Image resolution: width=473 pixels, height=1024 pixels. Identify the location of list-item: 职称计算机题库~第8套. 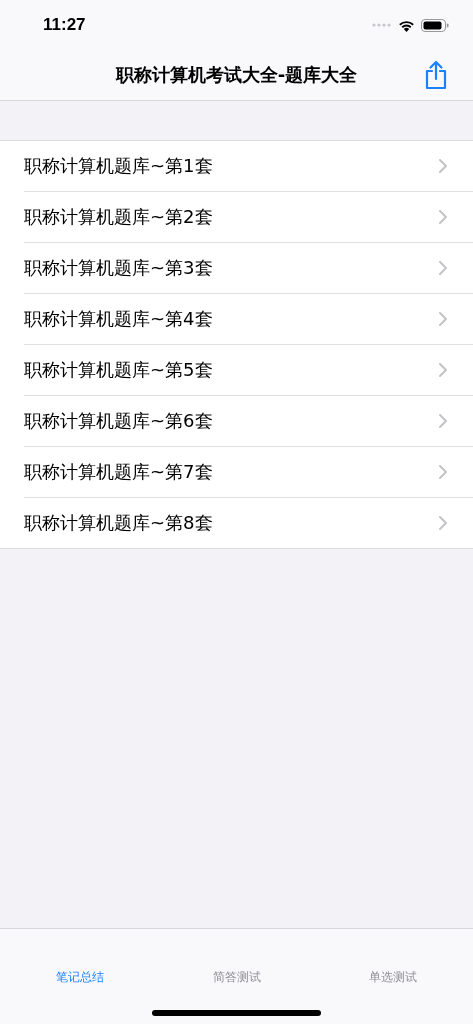
(118, 523).